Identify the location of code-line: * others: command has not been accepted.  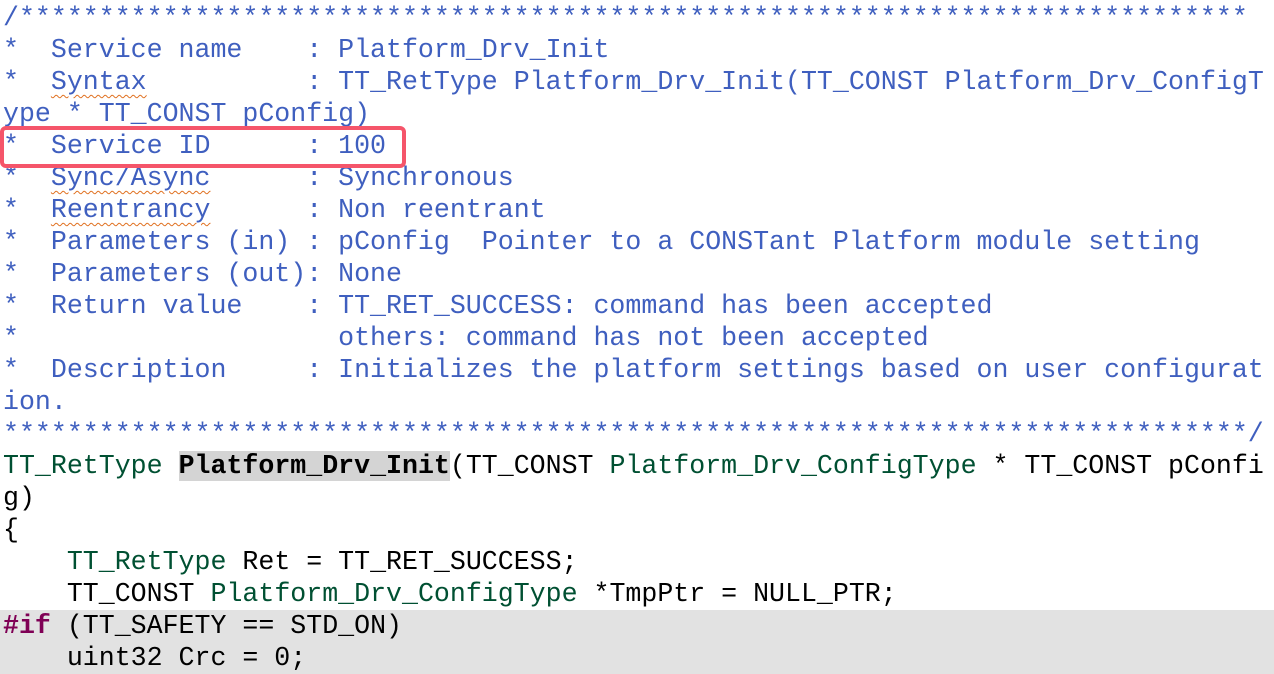
(638, 338).